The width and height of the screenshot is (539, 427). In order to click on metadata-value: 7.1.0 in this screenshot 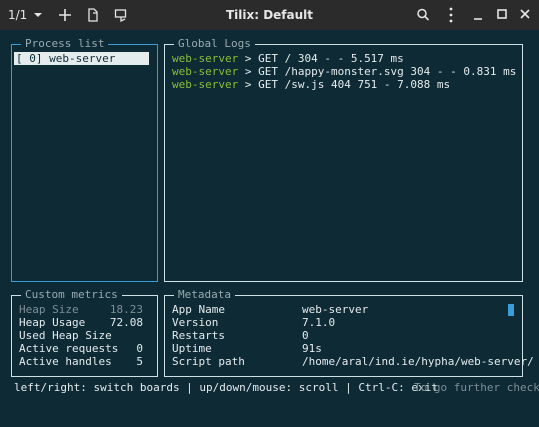, I will do `click(319, 322)`.